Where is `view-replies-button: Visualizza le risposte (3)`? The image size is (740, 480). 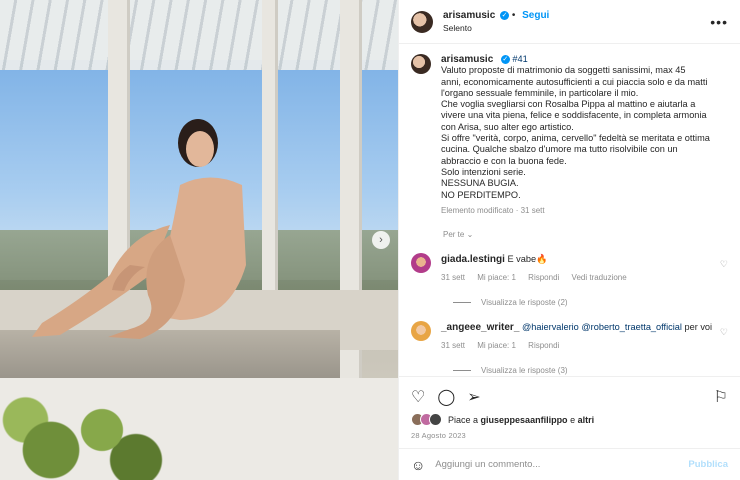 view-replies-button: Visualizza le risposte (3) is located at coordinates (590, 370).